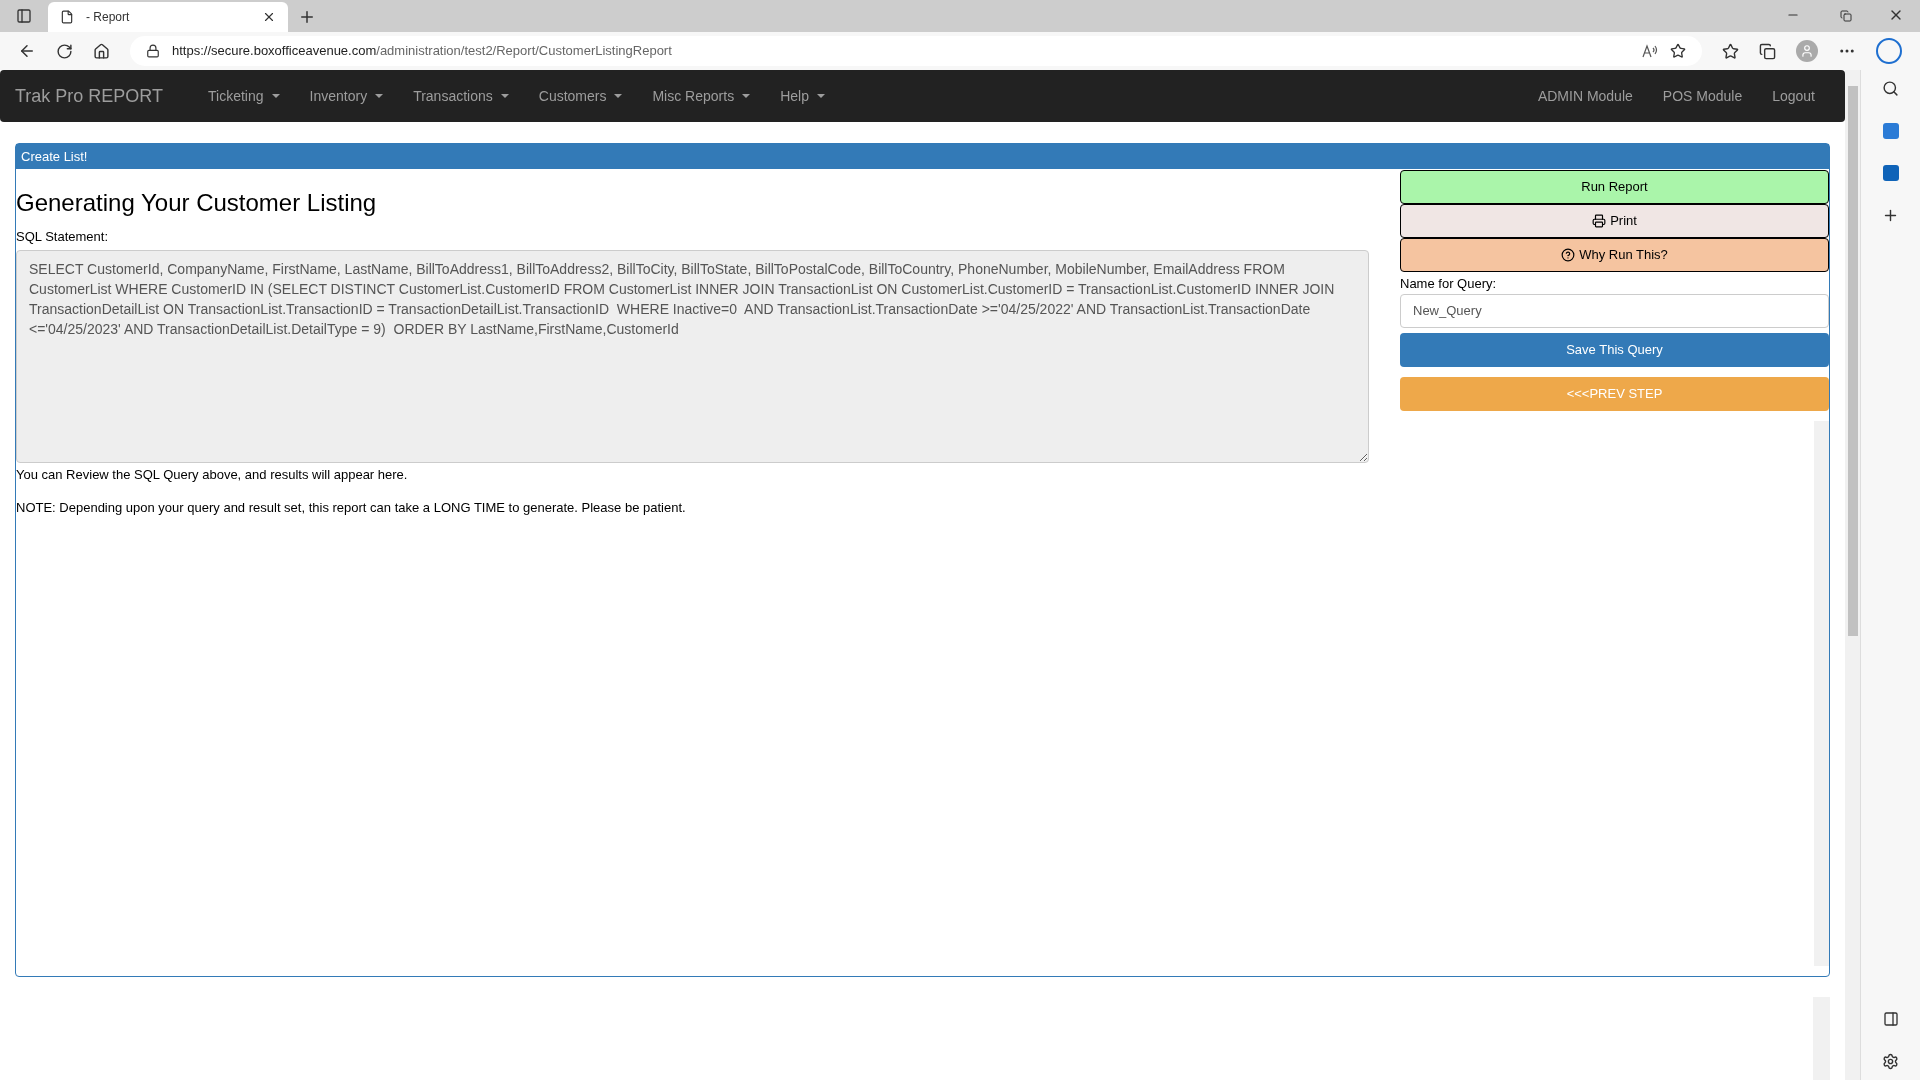  I want to click on action-button: Why Run This?, so click(1614, 255).